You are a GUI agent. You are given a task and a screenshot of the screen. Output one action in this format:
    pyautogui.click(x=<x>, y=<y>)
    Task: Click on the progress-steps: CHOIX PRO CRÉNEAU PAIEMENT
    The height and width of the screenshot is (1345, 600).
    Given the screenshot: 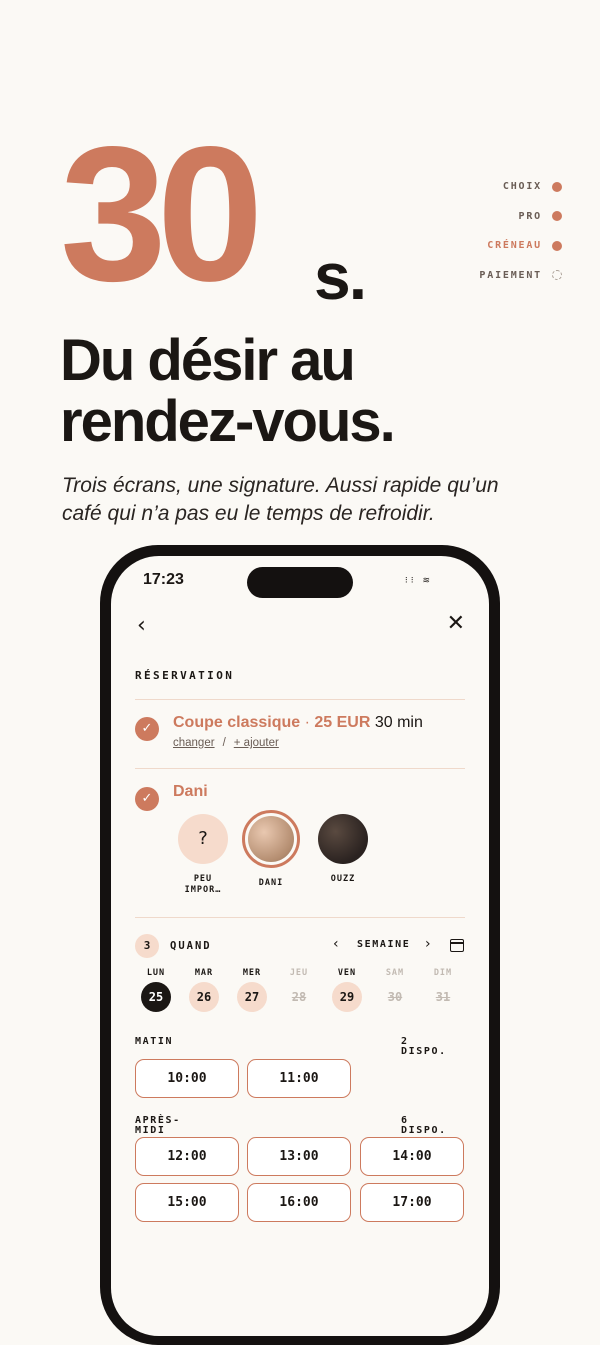 What is the action you would take?
    pyautogui.click(x=520, y=231)
    